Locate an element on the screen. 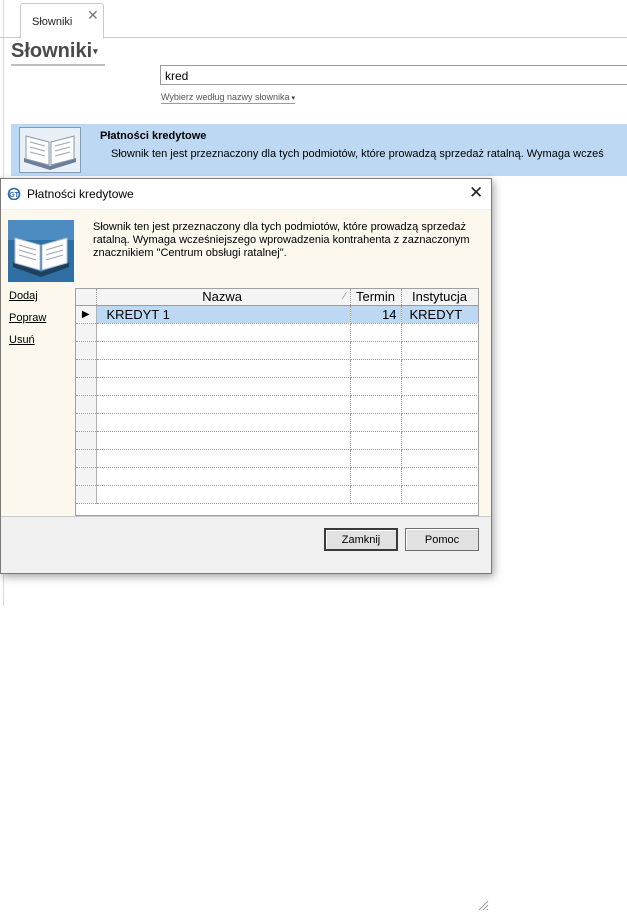 The height and width of the screenshot is (914, 627). column-header-nazwa: Nazwa ⁄ is located at coordinates (223, 297).